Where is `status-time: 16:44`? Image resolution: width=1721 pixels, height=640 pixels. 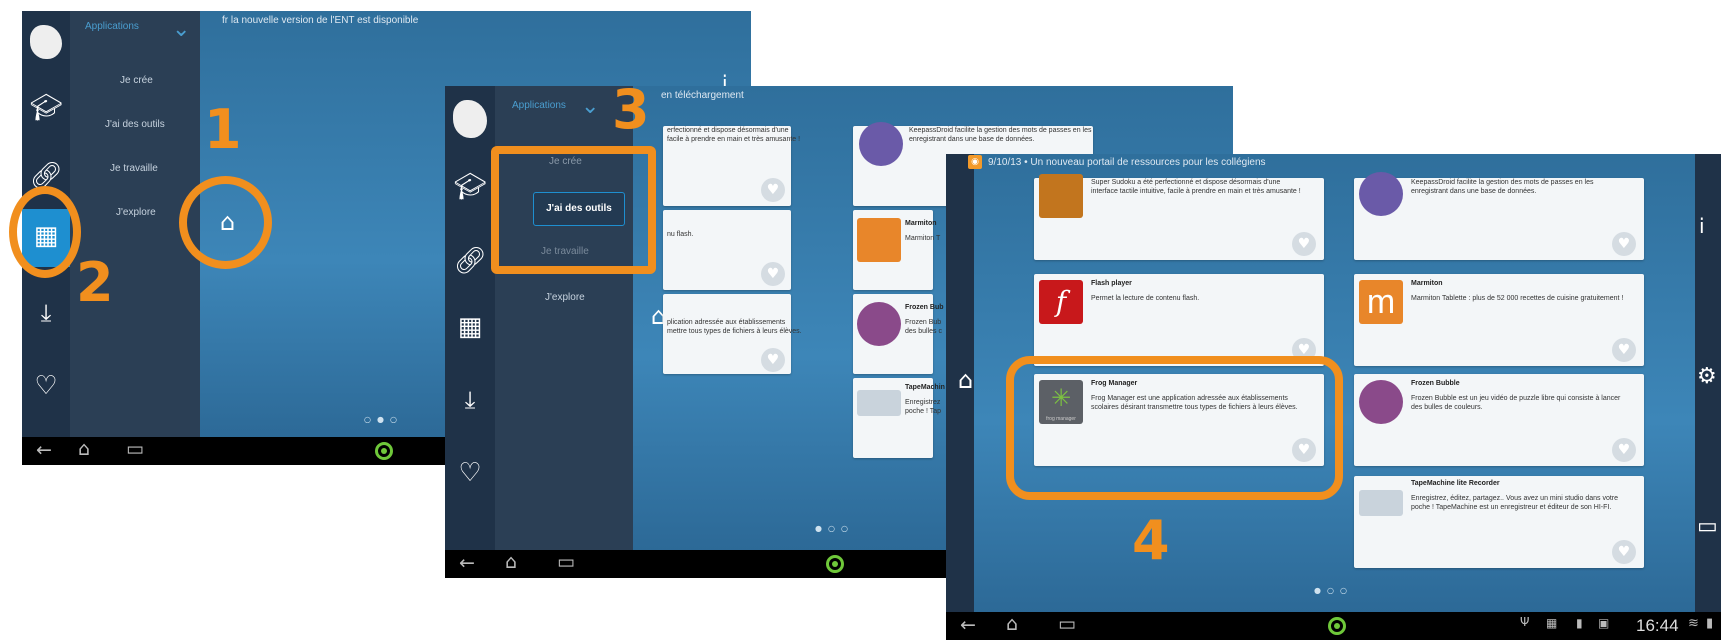
status-time: 16:44 is located at coordinates (1657, 625).